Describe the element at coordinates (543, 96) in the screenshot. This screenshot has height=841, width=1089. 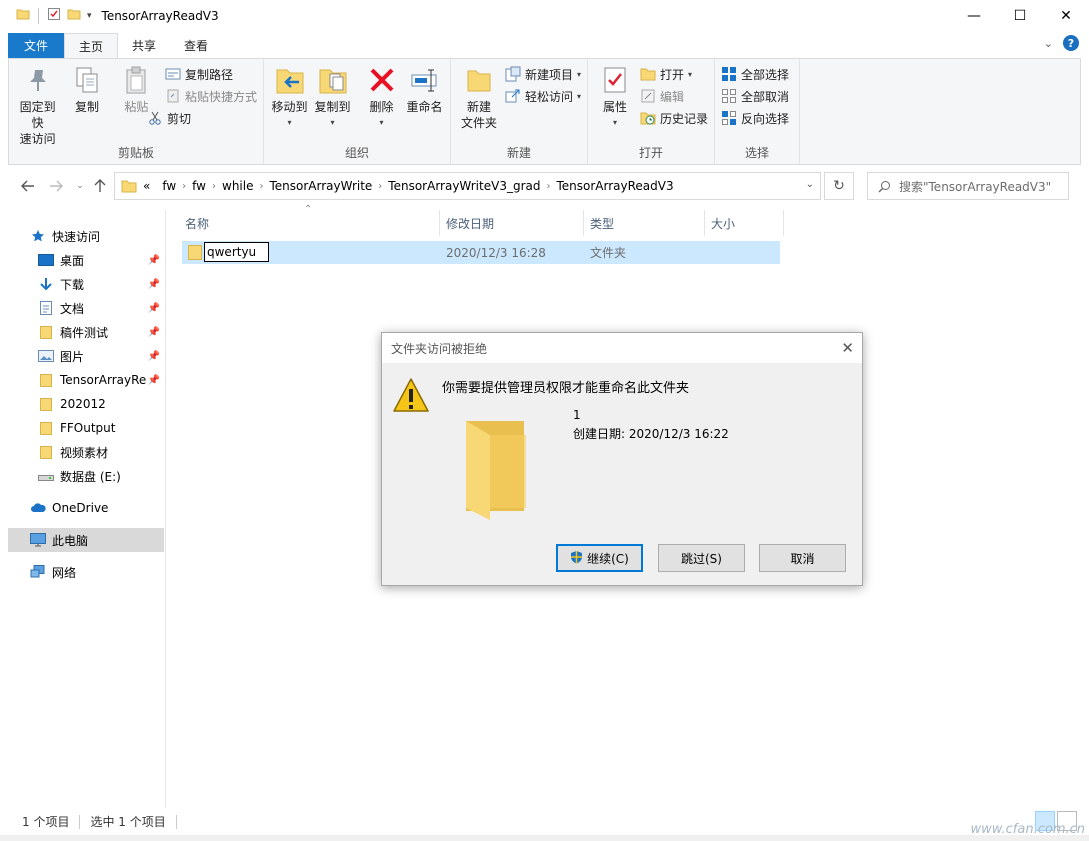
I see `easy-access-button: 轻松访问 ▾` at that location.